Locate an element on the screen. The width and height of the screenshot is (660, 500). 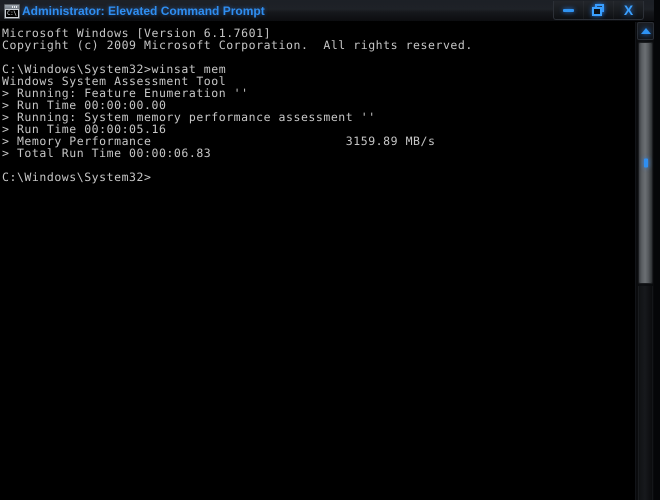
console-icon-screen: C:\ is located at coordinates (12, 13).